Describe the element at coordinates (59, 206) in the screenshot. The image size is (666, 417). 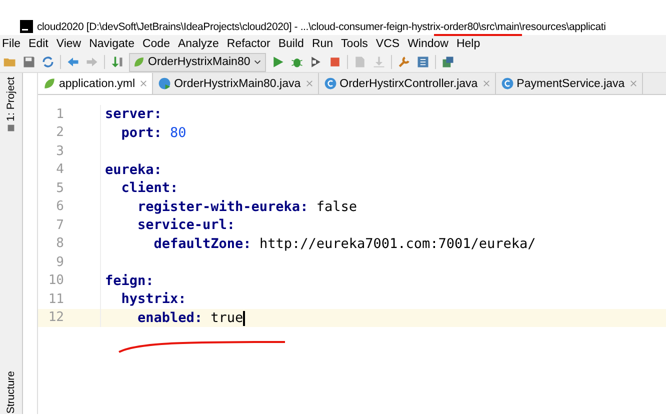
I see `line-number: 6` at that location.